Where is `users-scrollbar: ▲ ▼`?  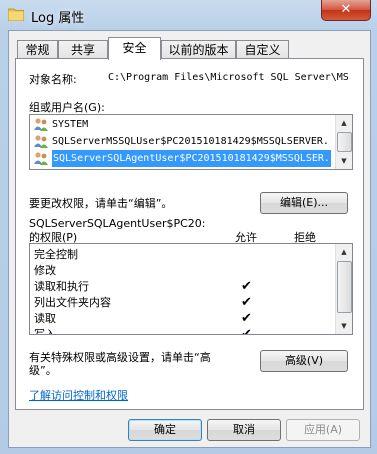 users-scrollbar: ▲ ▼ is located at coordinates (343, 142).